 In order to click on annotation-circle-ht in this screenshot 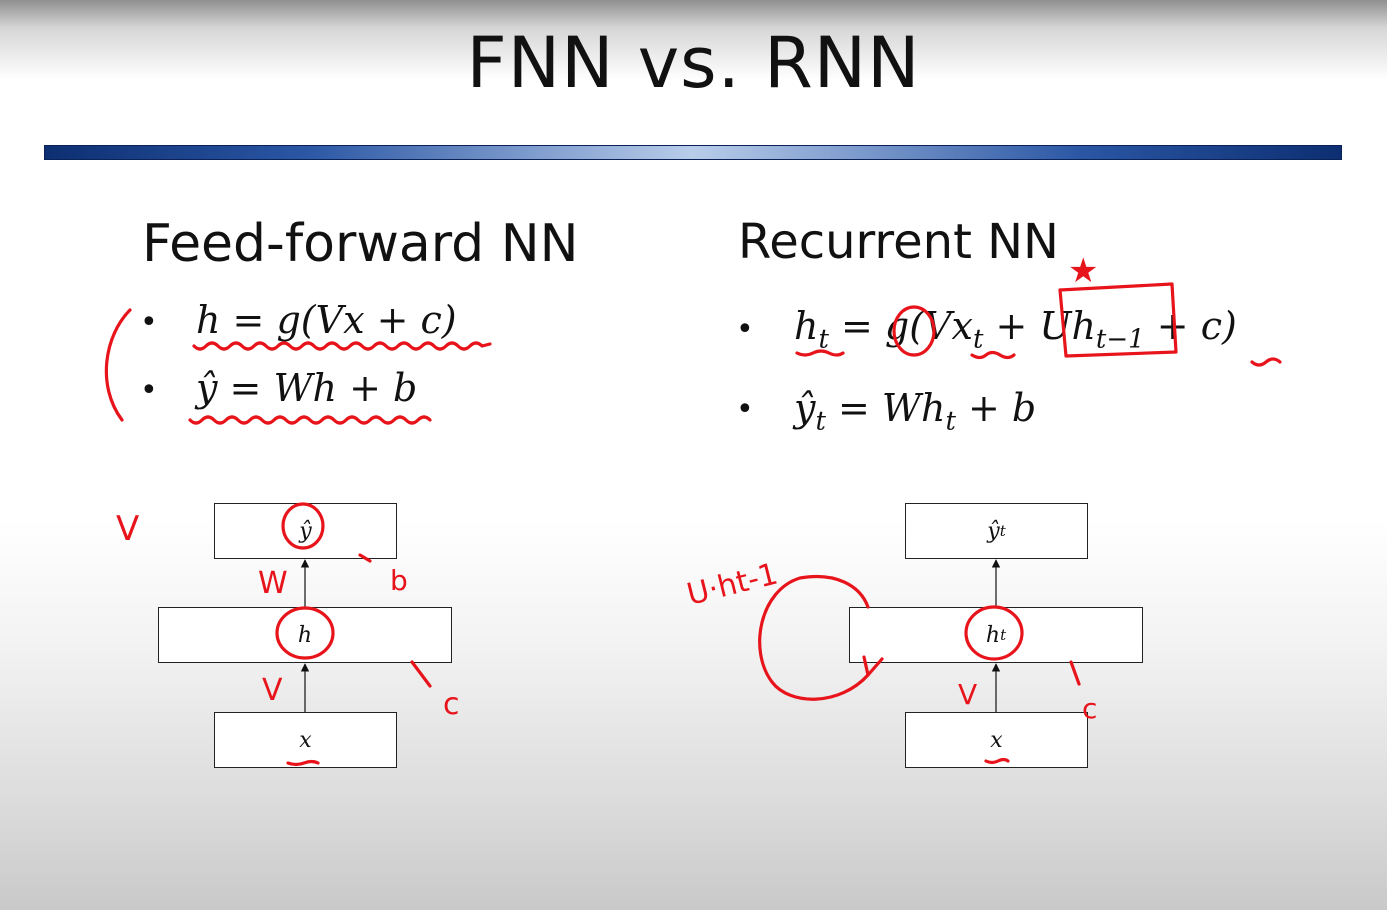, I will do `click(994, 633)`.